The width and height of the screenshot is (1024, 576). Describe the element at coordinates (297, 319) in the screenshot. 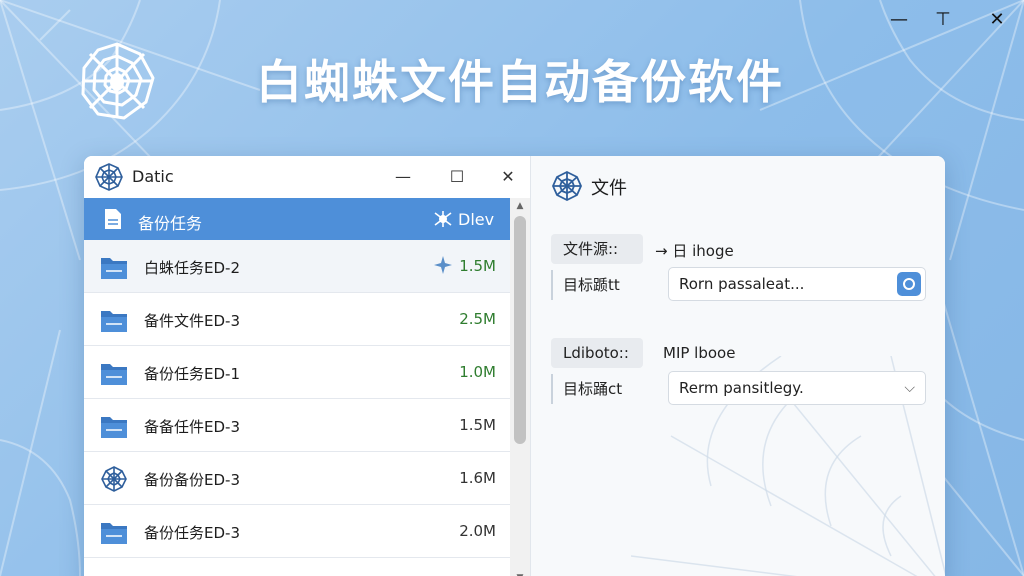

I see `task-row: 备件文件ED-3 2.5M` at that location.